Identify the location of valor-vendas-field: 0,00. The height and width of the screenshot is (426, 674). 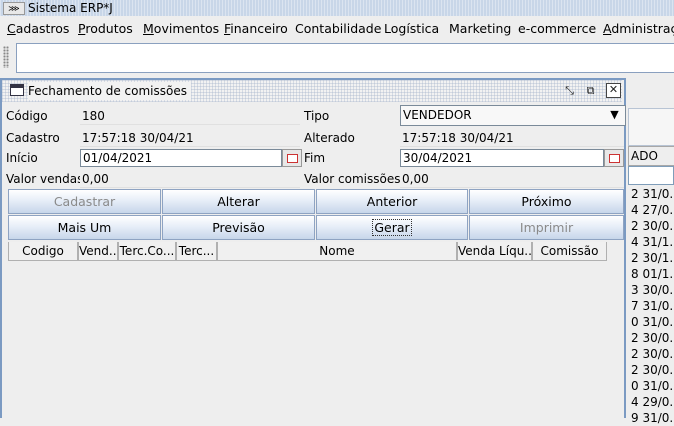
(190, 179).